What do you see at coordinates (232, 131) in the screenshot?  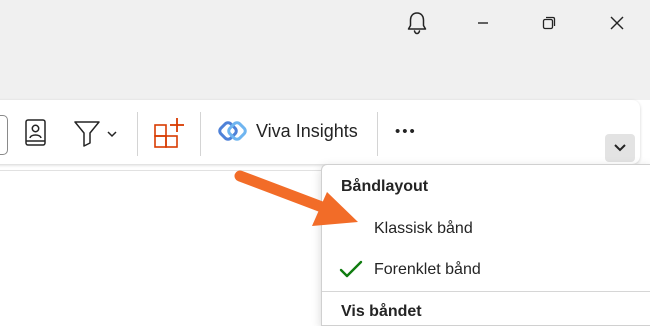 I see `viva-insights-icon` at bounding box center [232, 131].